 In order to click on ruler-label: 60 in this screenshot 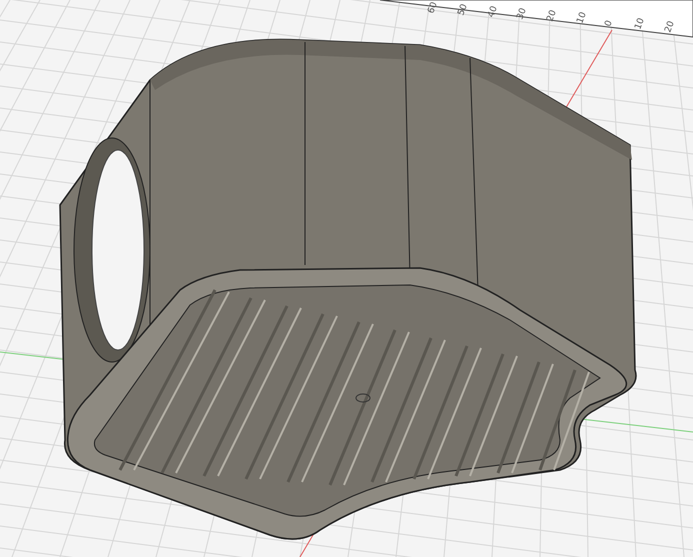, I will do `click(433, 8)`.